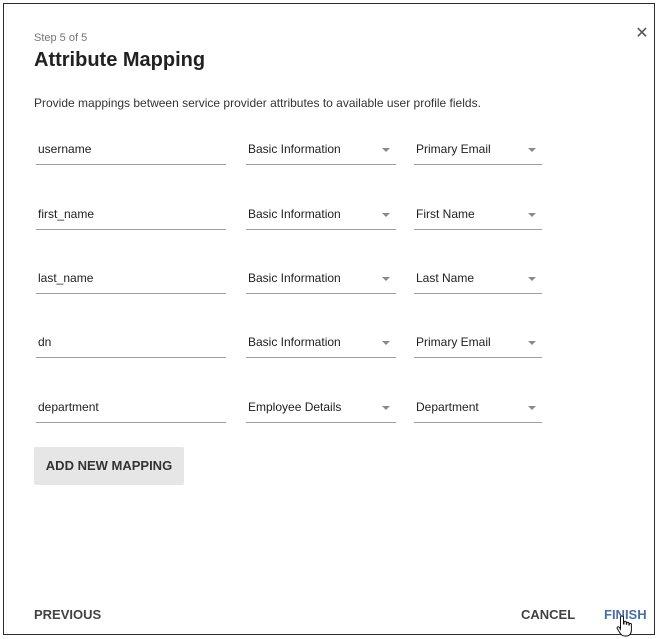  I want to click on profile-field-select: Department, so click(478, 409).